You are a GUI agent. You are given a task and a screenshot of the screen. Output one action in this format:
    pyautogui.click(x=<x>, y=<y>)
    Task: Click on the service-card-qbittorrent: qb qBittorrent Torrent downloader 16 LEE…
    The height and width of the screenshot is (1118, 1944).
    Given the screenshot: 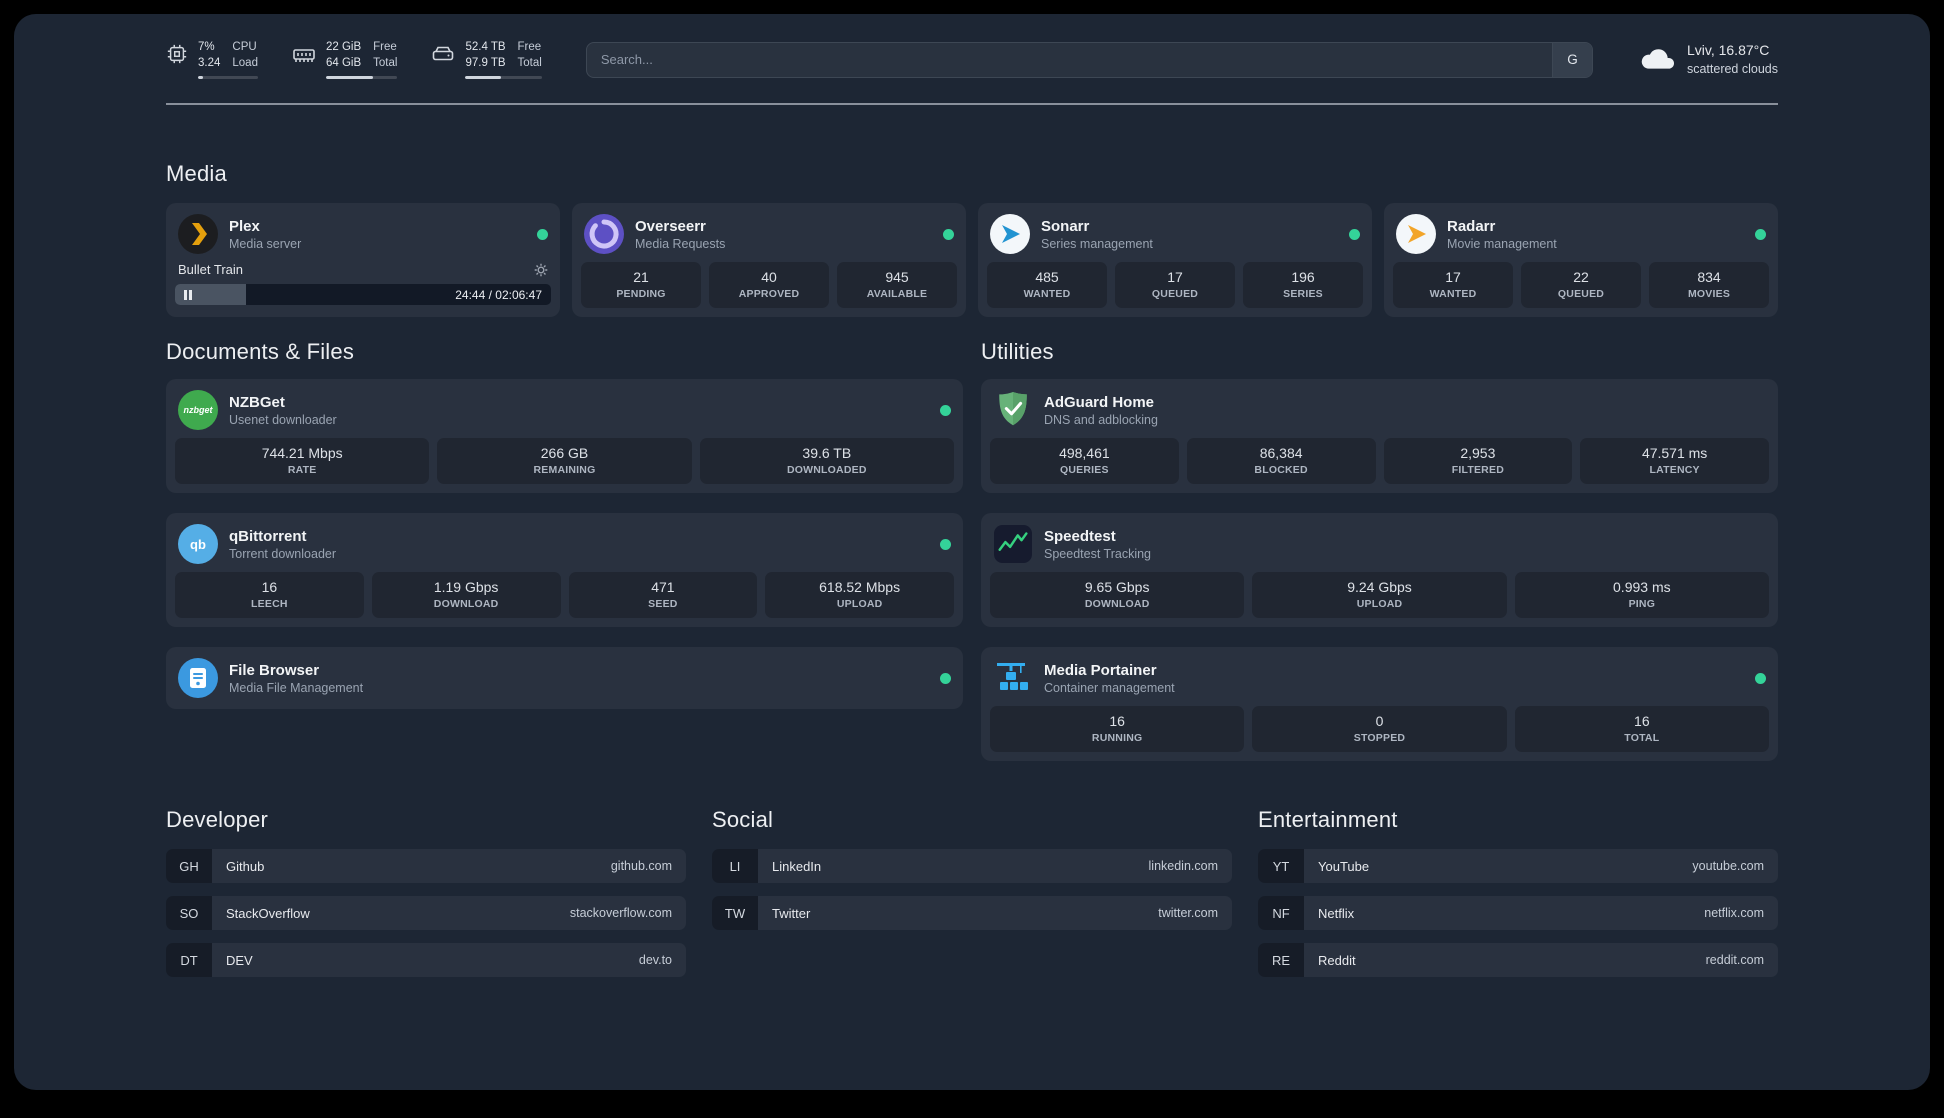 What is the action you would take?
    pyautogui.click(x=564, y=570)
    